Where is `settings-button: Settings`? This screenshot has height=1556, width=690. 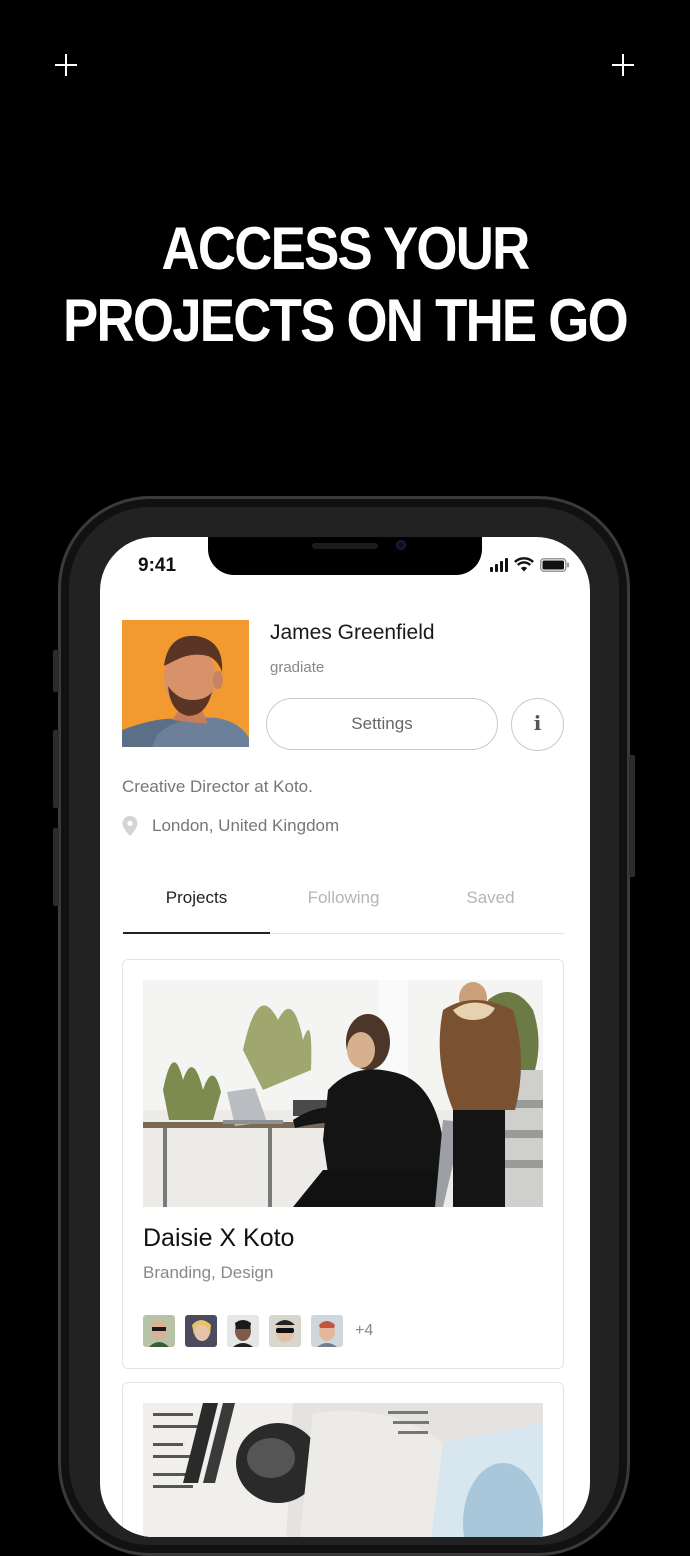
settings-button: Settings is located at coordinates (382, 724).